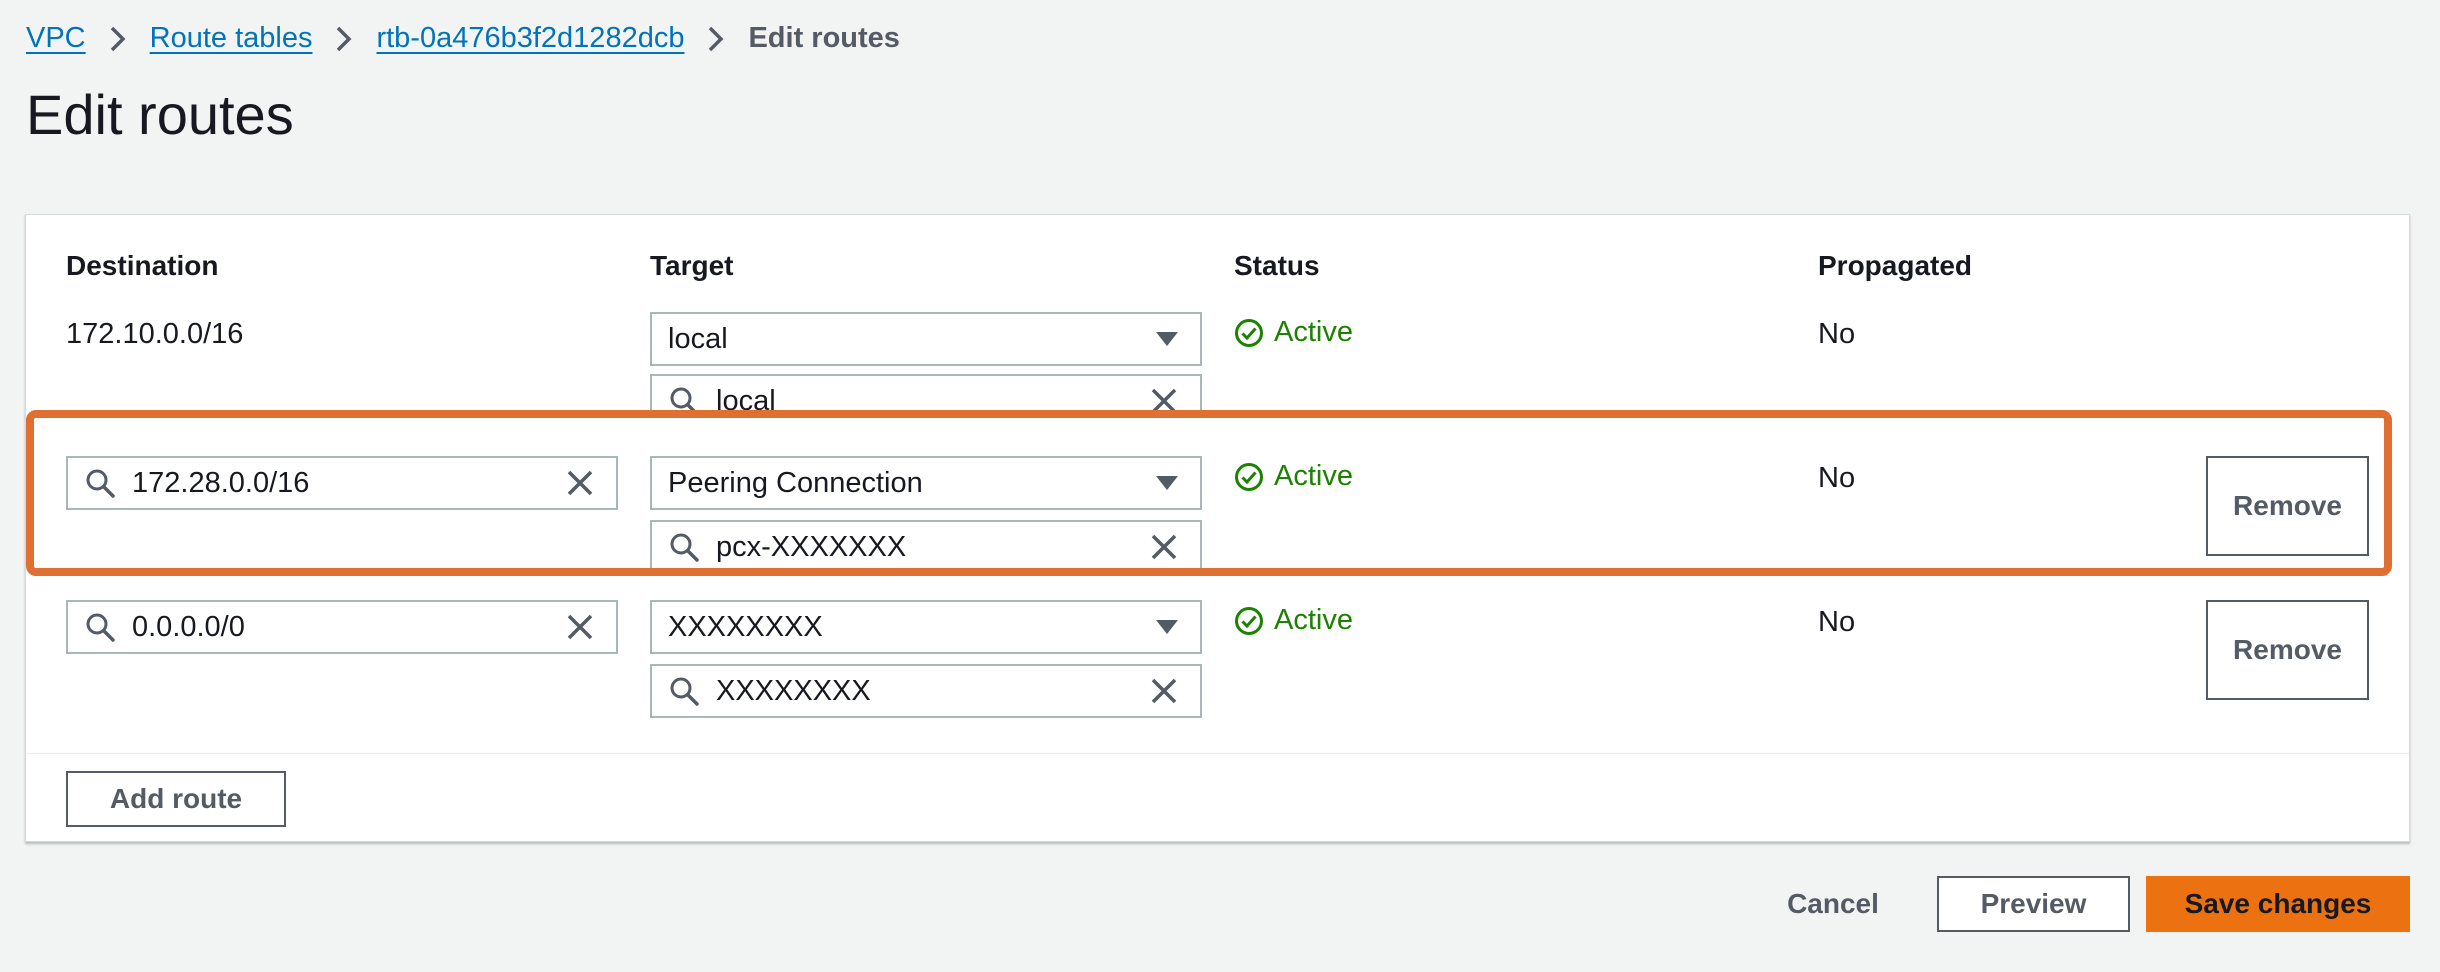 The width and height of the screenshot is (2440, 972). What do you see at coordinates (926, 483) in the screenshot?
I see `target-type-select: Peering Connection` at bounding box center [926, 483].